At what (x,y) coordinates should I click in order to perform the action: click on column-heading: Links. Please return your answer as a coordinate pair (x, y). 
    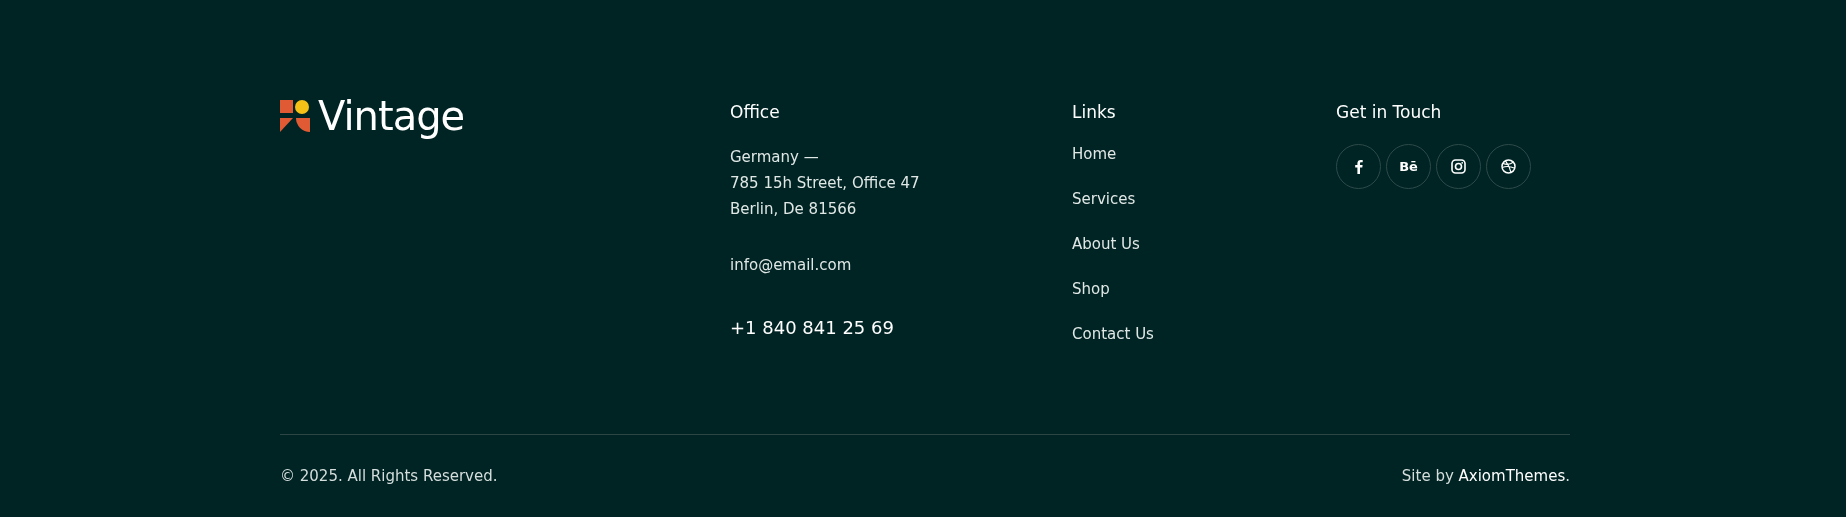
    Looking at the image, I should click on (1094, 112).